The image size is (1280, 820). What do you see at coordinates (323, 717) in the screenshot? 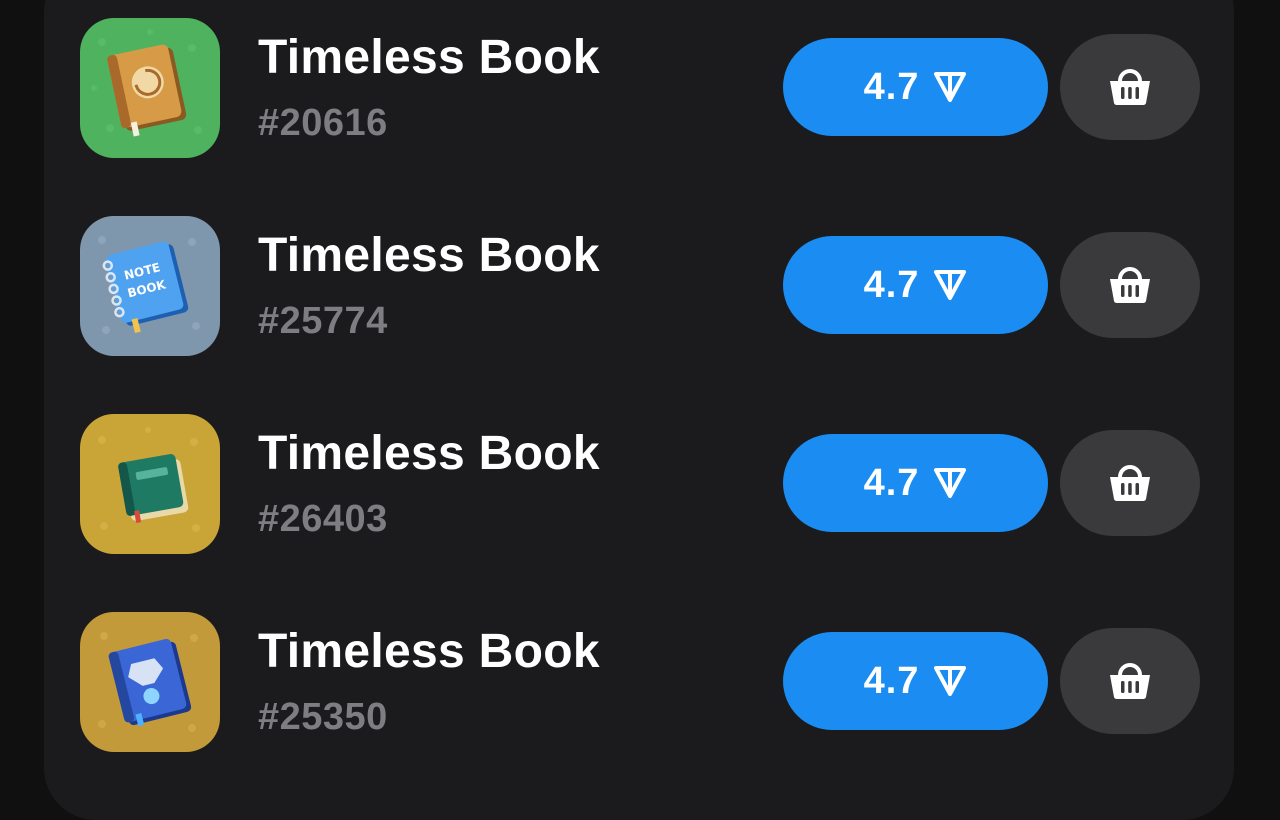
I see `gift-number: #25350` at bounding box center [323, 717].